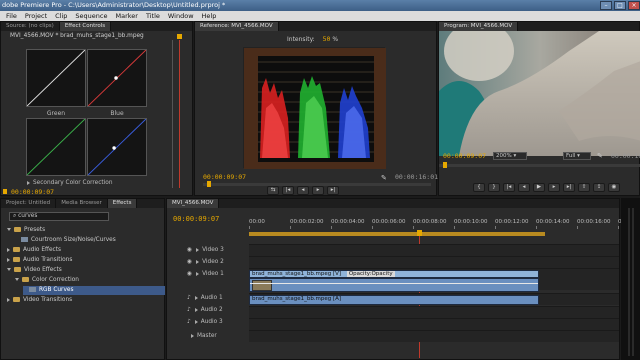  I want to click on mark-in-icon: {, so click(479, 187).